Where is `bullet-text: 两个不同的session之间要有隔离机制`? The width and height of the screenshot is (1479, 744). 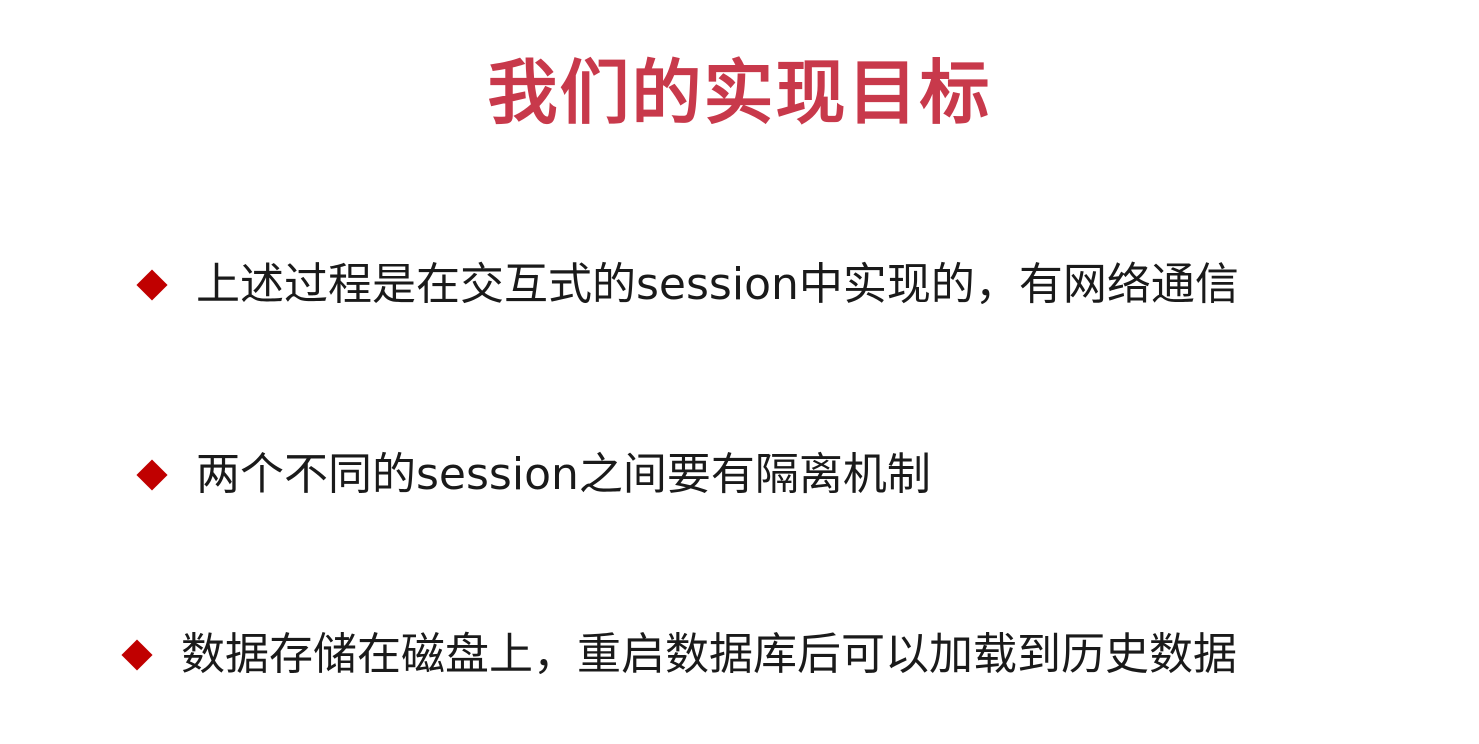 bullet-text: 两个不同的session之间要有隔离机制 is located at coordinates (563, 474).